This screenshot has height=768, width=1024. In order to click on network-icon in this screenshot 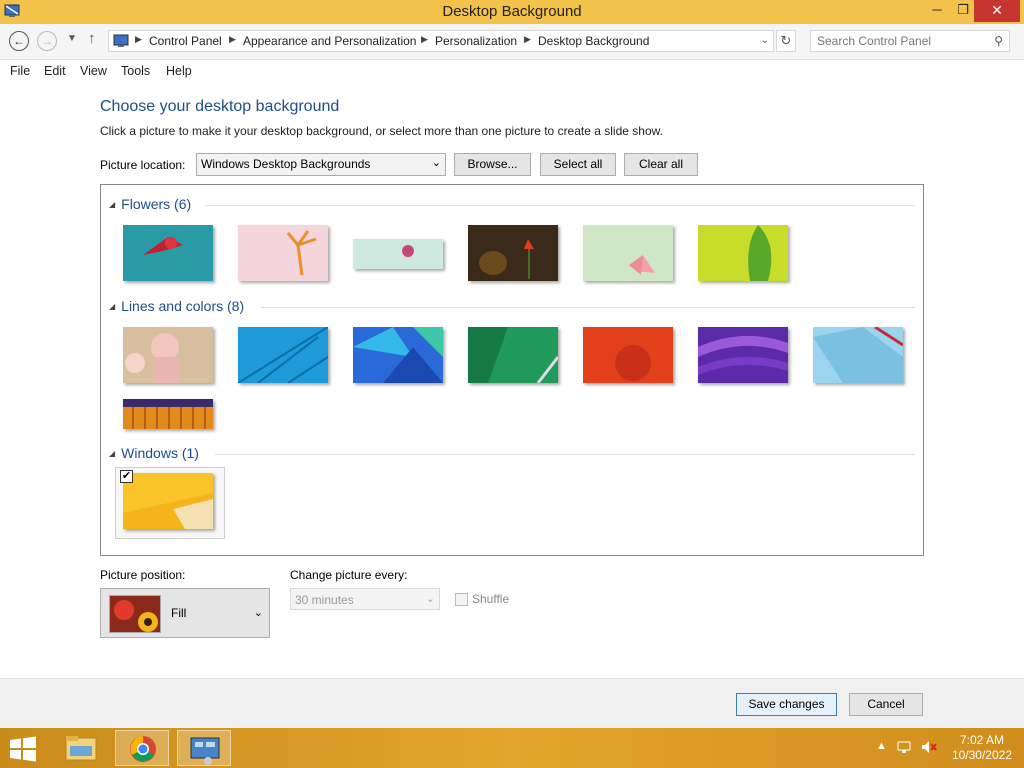, I will do `click(904, 747)`.